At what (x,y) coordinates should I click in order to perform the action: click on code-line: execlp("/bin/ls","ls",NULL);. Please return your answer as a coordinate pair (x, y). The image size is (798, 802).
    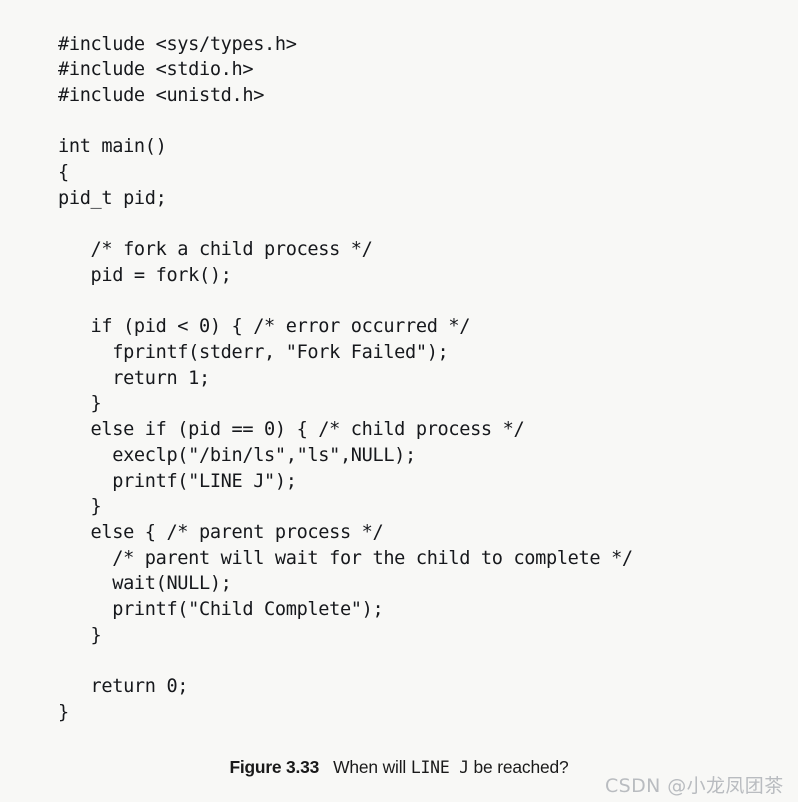
    Looking at the image, I should click on (237, 455).